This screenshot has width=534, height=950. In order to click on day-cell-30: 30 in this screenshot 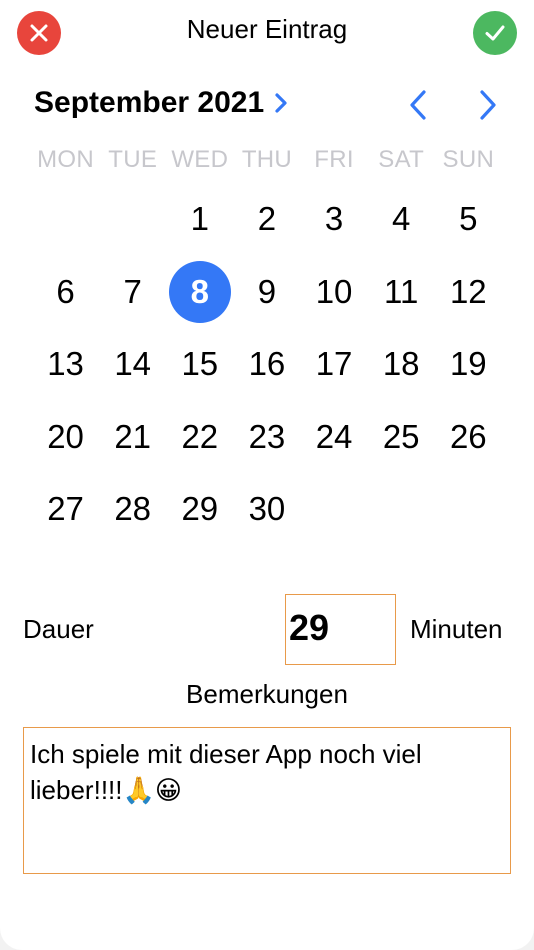, I will do `click(266, 509)`.